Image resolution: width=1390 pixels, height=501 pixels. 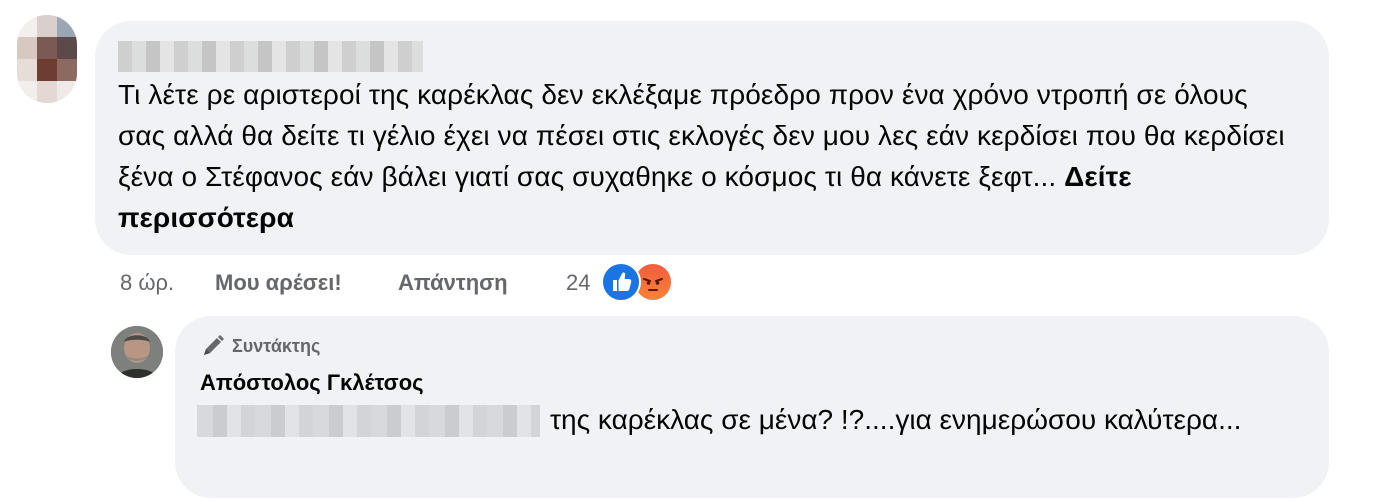 What do you see at coordinates (147, 283) in the screenshot?
I see `comment-timestamp: 8 ώρ.` at bounding box center [147, 283].